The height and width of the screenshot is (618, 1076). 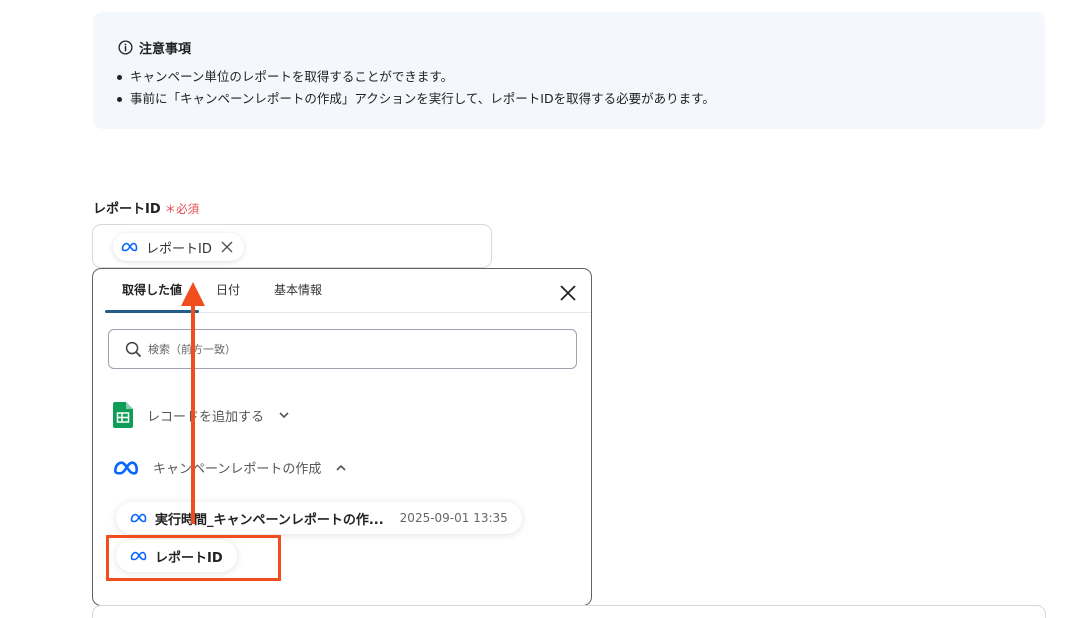 What do you see at coordinates (319, 518) in the screenshot?
I see `item-execution-time: 実行時間_キャンペーンレポートの作... 2025-09-01 13:35` at bounding box center [319, 518].